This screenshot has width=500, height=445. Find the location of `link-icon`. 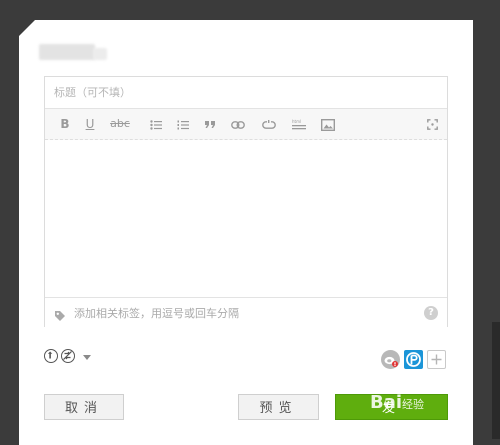

link-icon is located at coordinates (238, 124).